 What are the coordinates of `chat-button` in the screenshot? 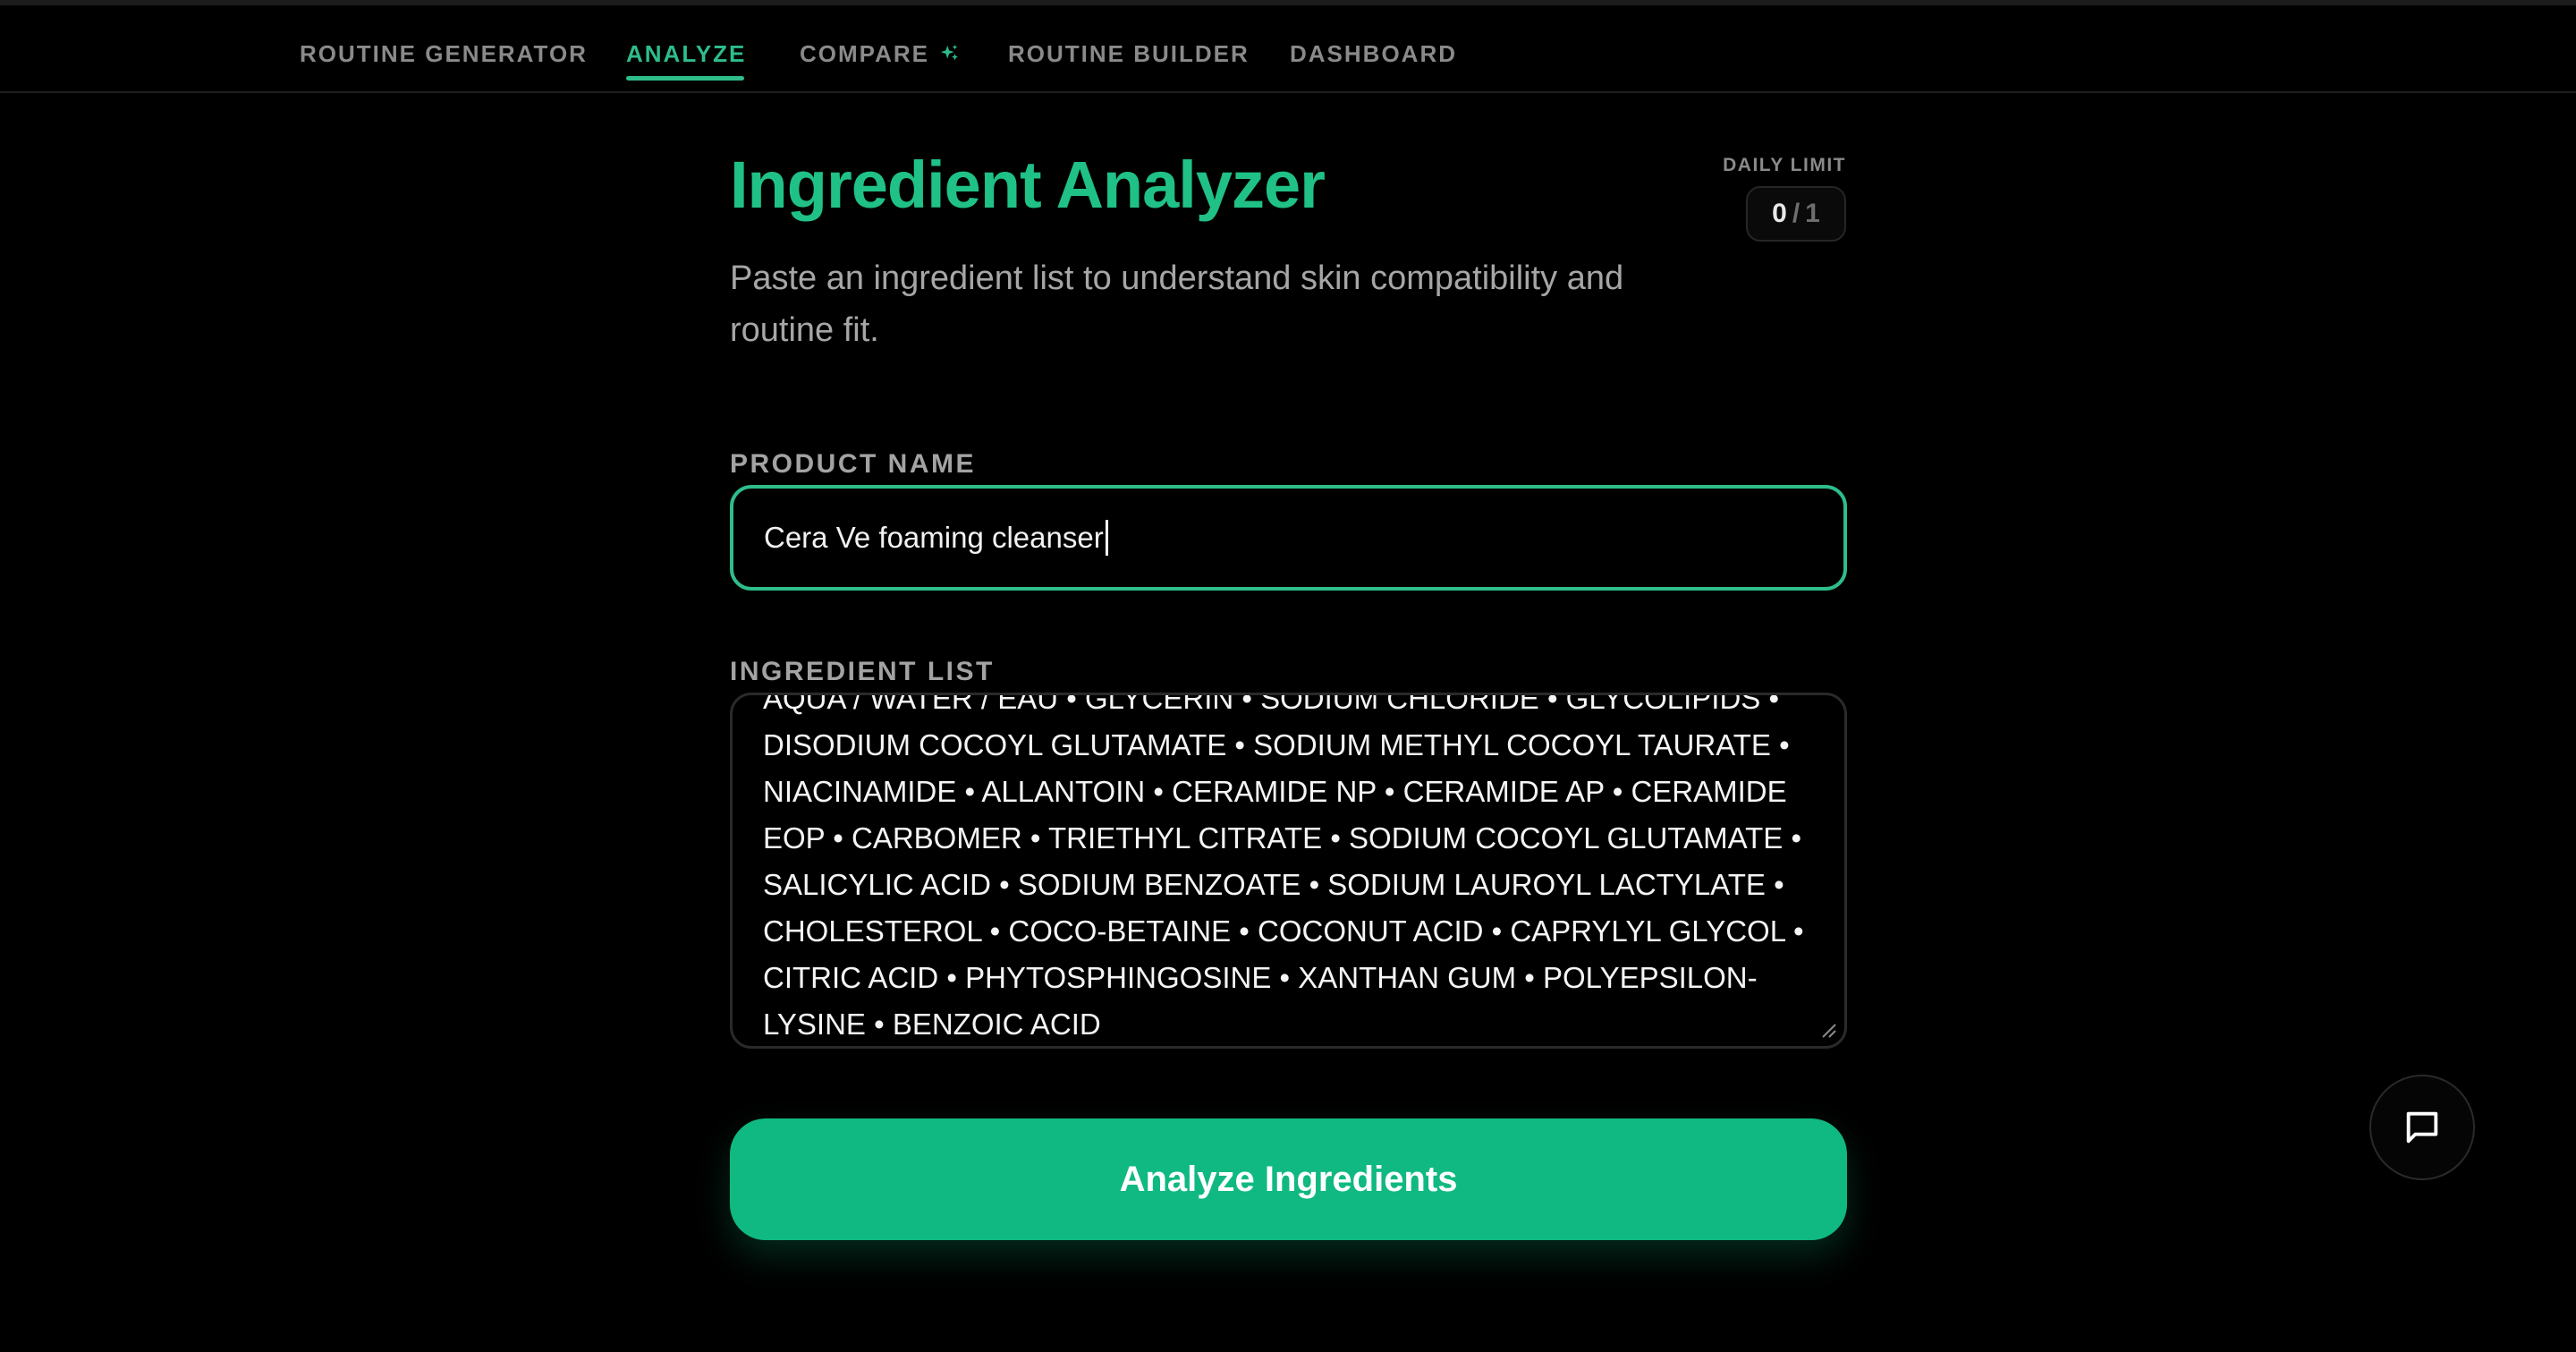 It's located at (2422, 1127).